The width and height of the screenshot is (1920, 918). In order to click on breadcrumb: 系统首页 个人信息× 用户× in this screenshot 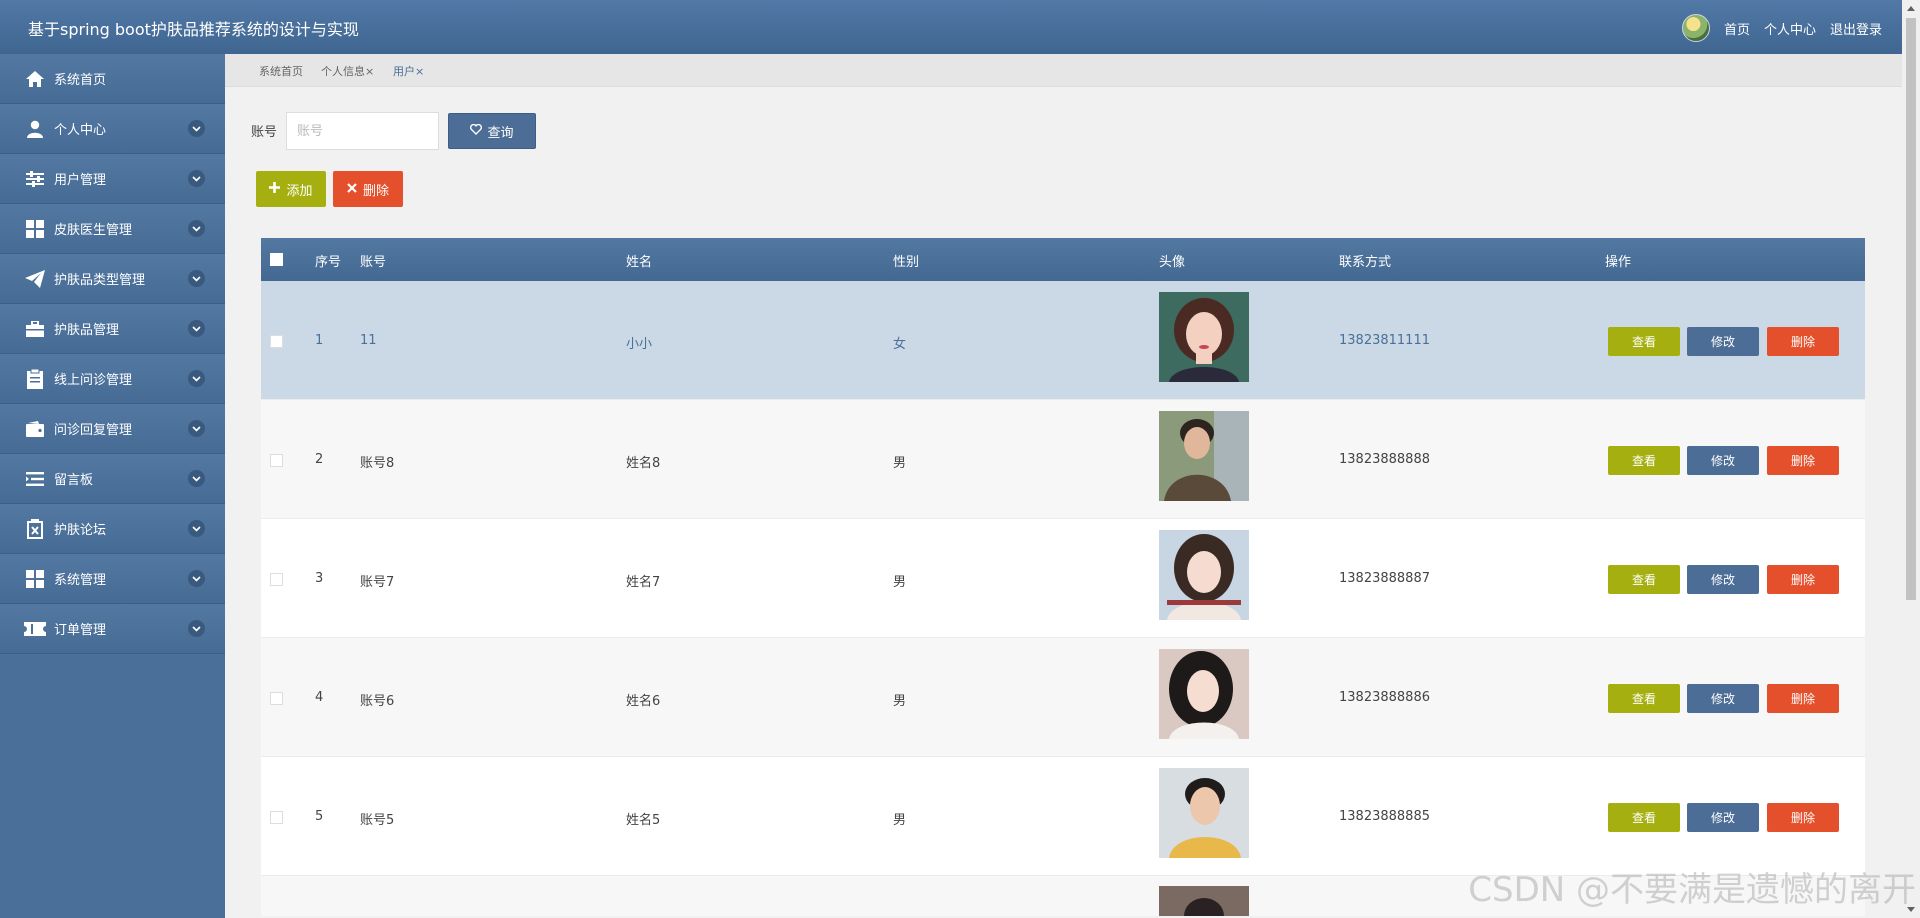, I will do `click(1063, 70)`.